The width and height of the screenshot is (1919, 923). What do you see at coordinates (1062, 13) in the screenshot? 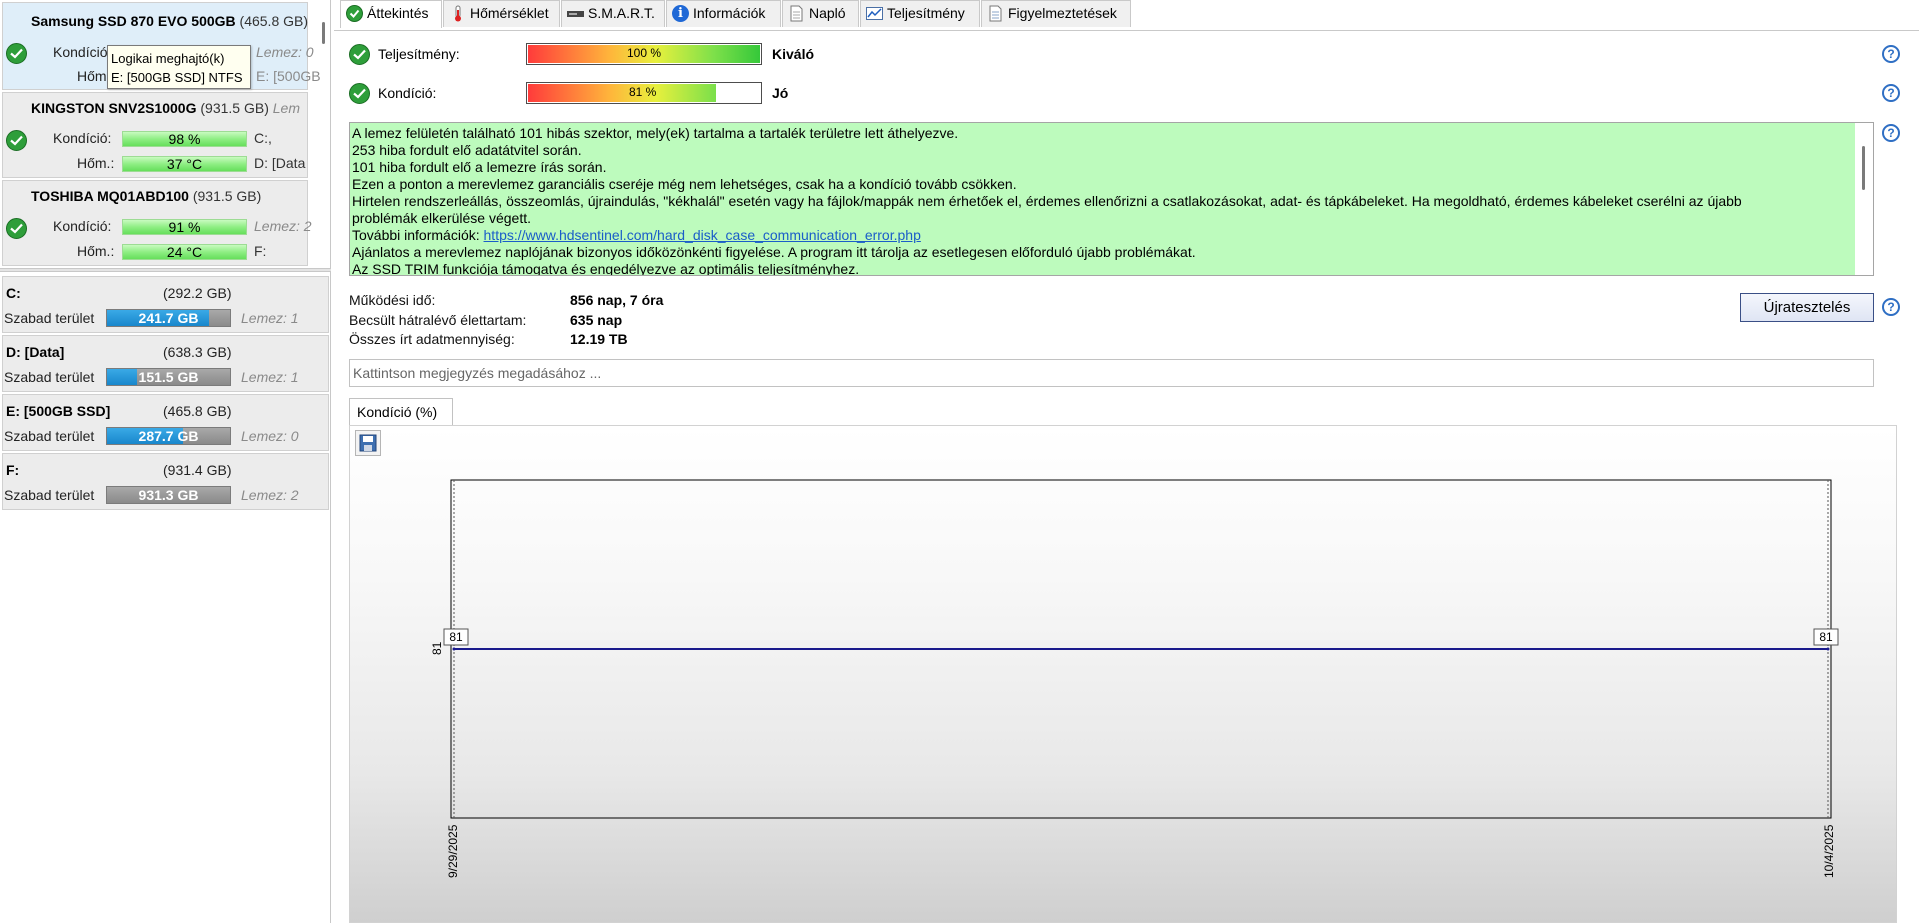
I see `tab-label: Figyelmeztetések` at bounding box center [1062, 13].